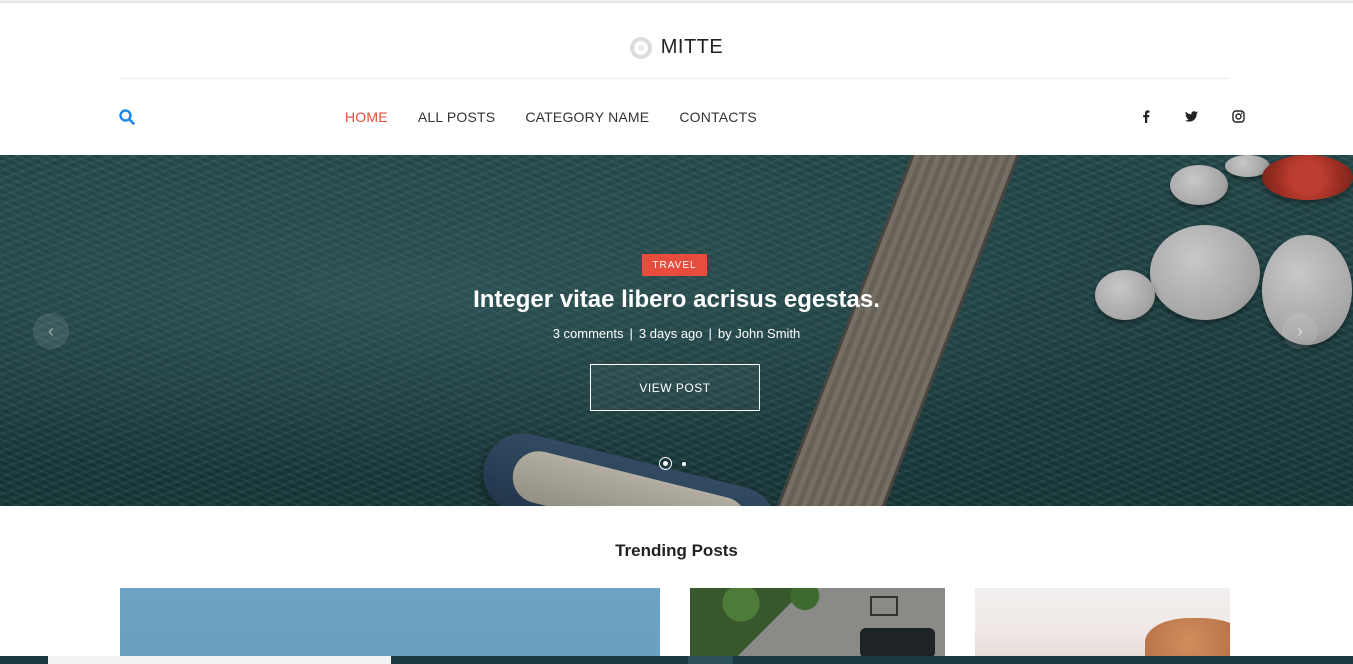 Image resolution: width=1353 pixels, height=664 pixels. What do you see at coordinates (219, 660) in the screenshot?
I see `taskbar-search-field` at bounding box center [219, 660].